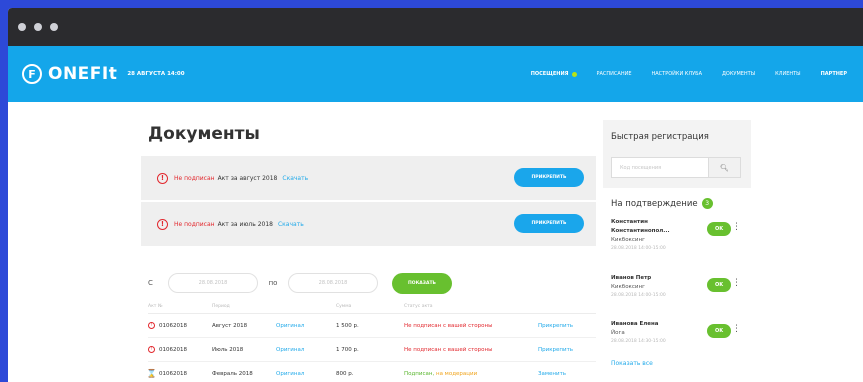  I want to click on period-cell: Июль 2018, so click(228, 349).